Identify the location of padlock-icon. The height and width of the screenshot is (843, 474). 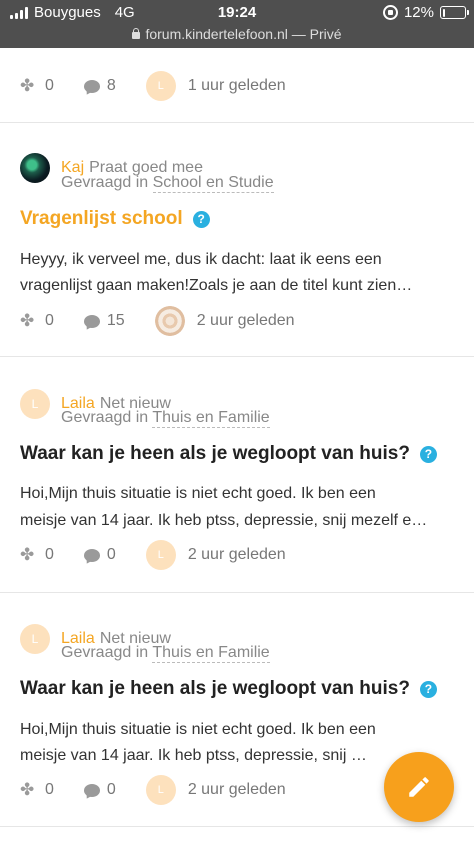
(136, 33).